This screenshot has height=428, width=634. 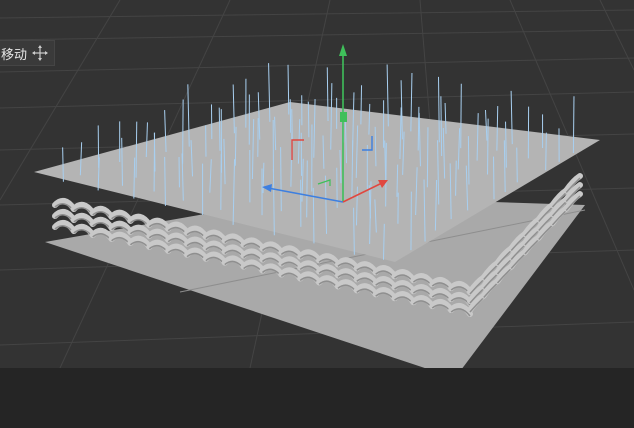 What do you see at coordinates (14, 55) in the screenshot?
I see `tool-mode-label: 移动` at bounding box center [14, 55].